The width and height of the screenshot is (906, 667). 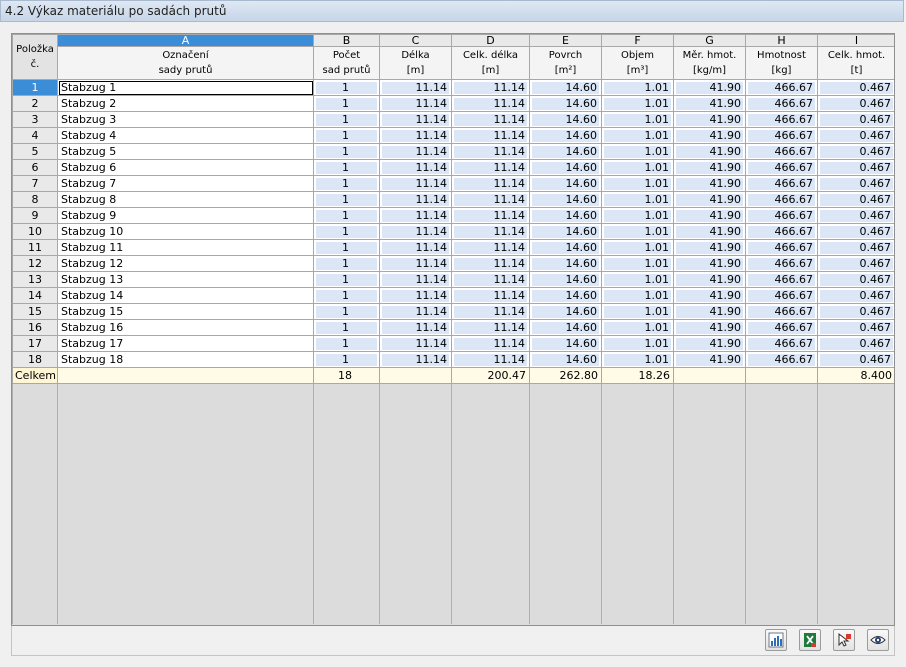 I want to click on name-cell: Stabzug 13, so click(x=185, y=279).